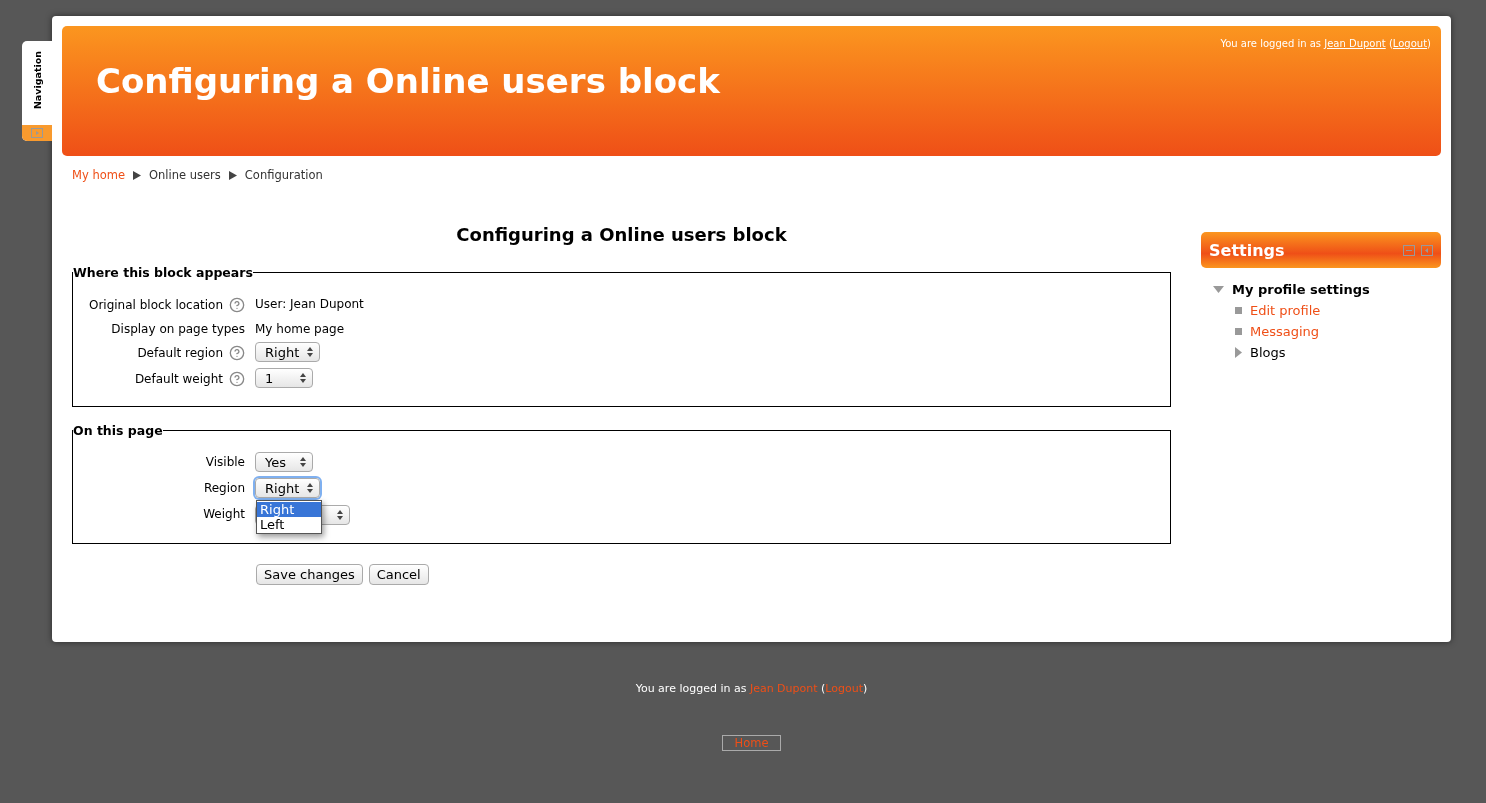  Describe the element at coordinates (621, 336) in the screenshot. I see `form-fieldset: Where this block appears Original block location User: Jean Dupont Display on page types My home page Default region Right Default weight 1` at that location.